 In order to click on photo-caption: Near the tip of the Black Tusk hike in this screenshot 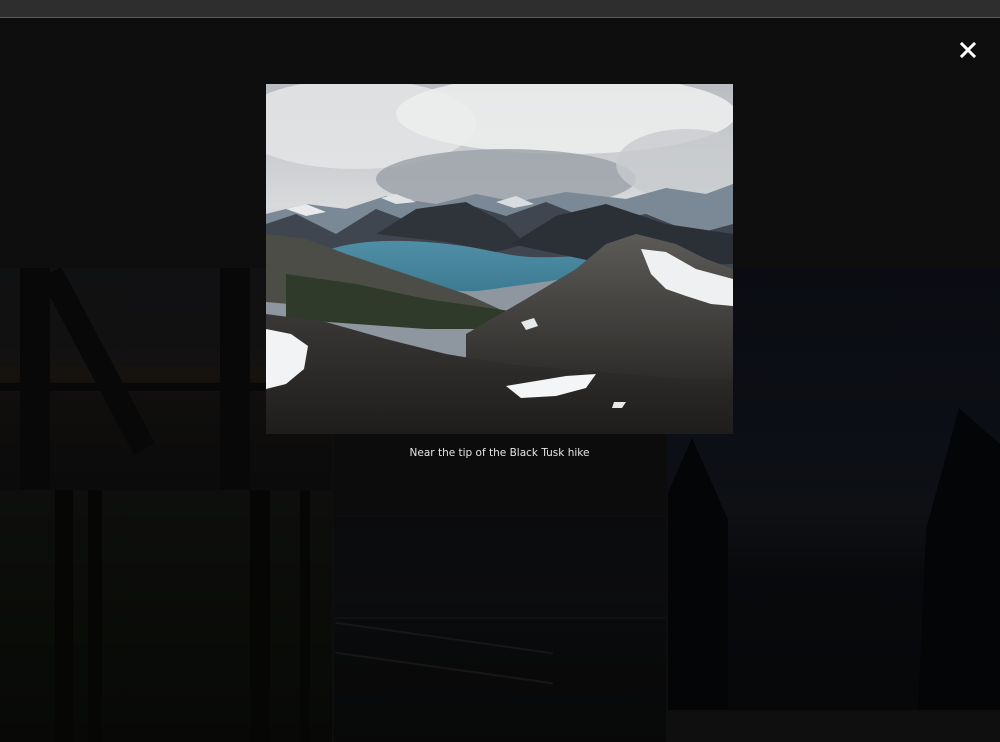, I will do `click(499, 453)`.